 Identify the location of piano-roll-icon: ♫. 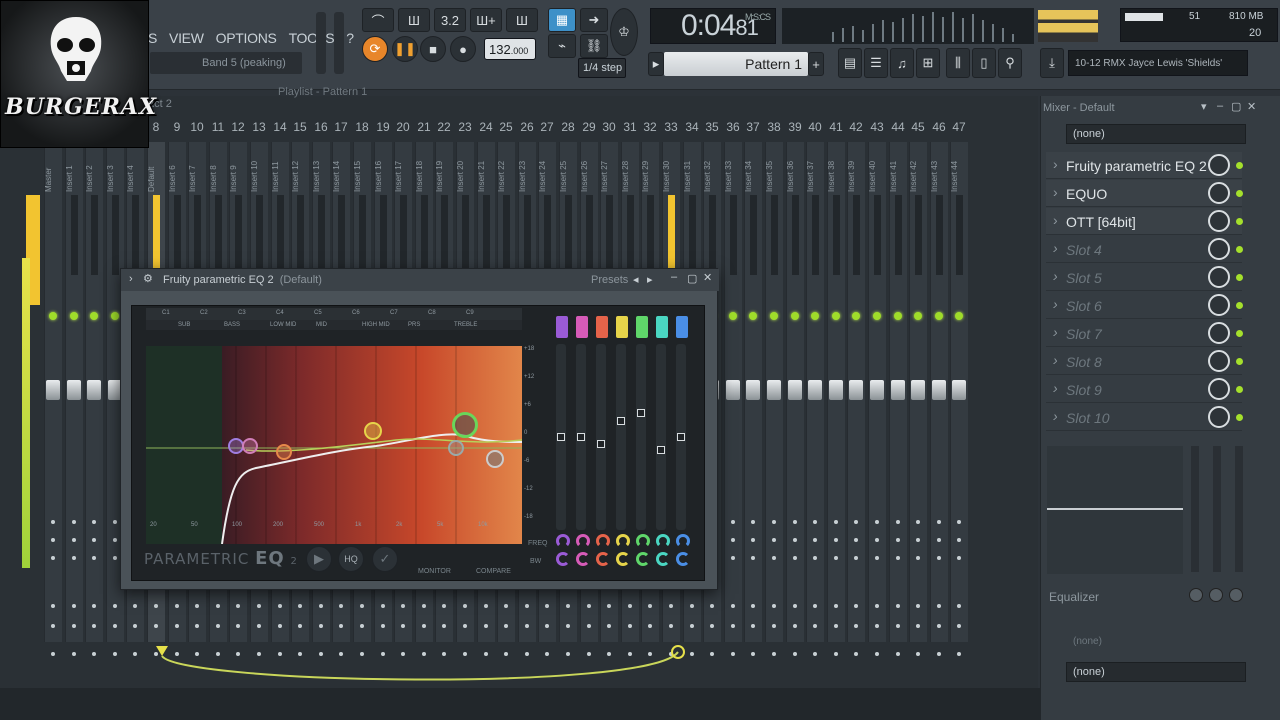
(902, 63).